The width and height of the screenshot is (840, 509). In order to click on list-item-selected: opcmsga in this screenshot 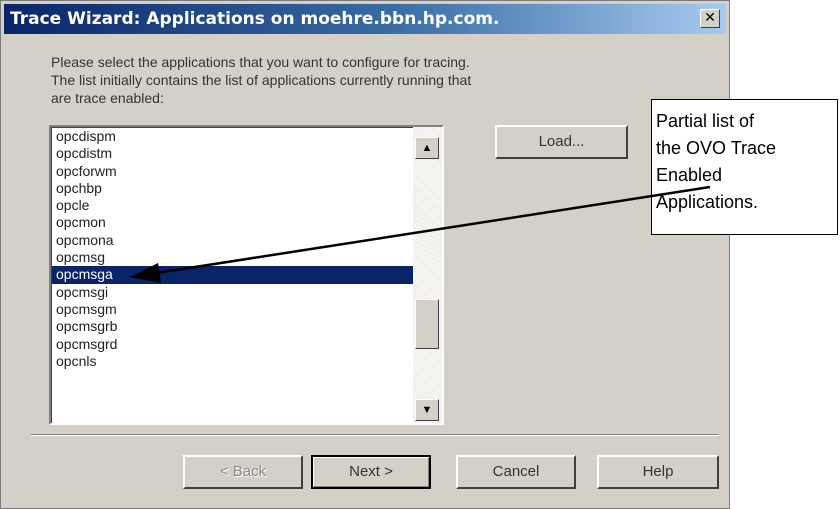, I will do `click(234, 275)`.